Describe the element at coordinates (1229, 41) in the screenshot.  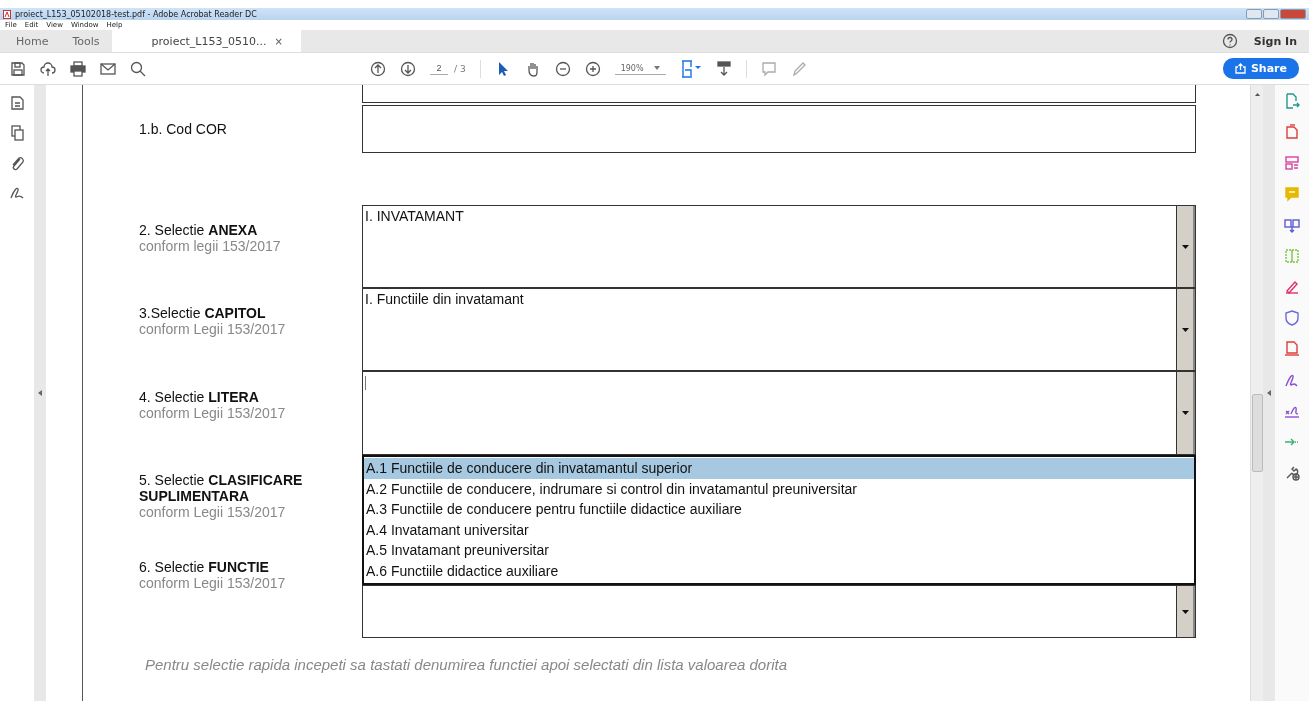
I see `help-icon` at that location.